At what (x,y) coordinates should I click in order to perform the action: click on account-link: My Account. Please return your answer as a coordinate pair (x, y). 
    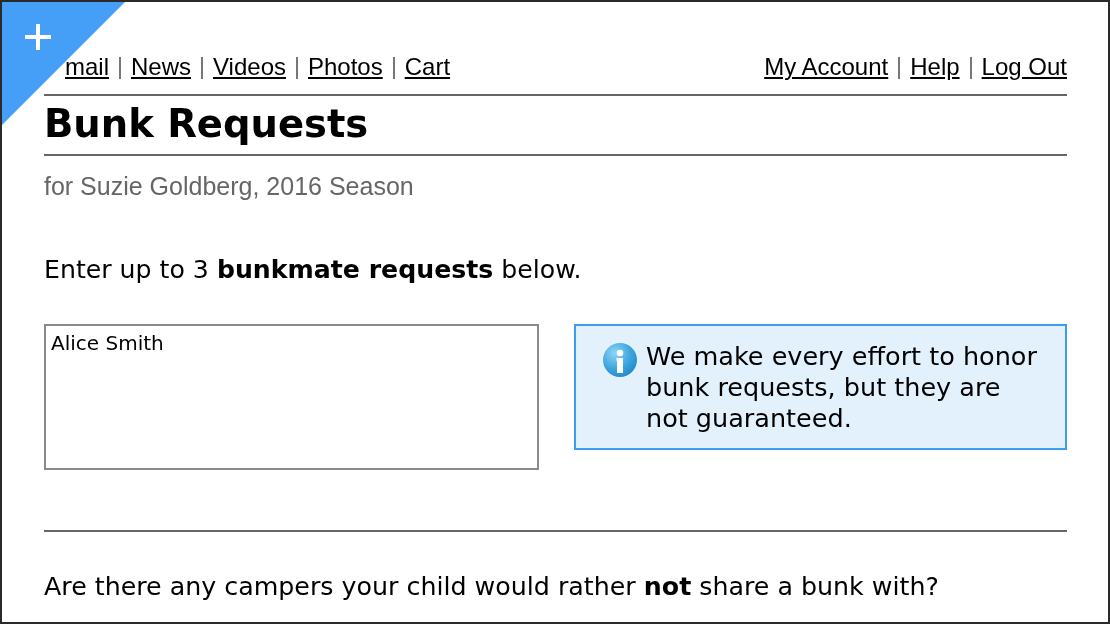
    Looking at the image, I should click on (826, 67).